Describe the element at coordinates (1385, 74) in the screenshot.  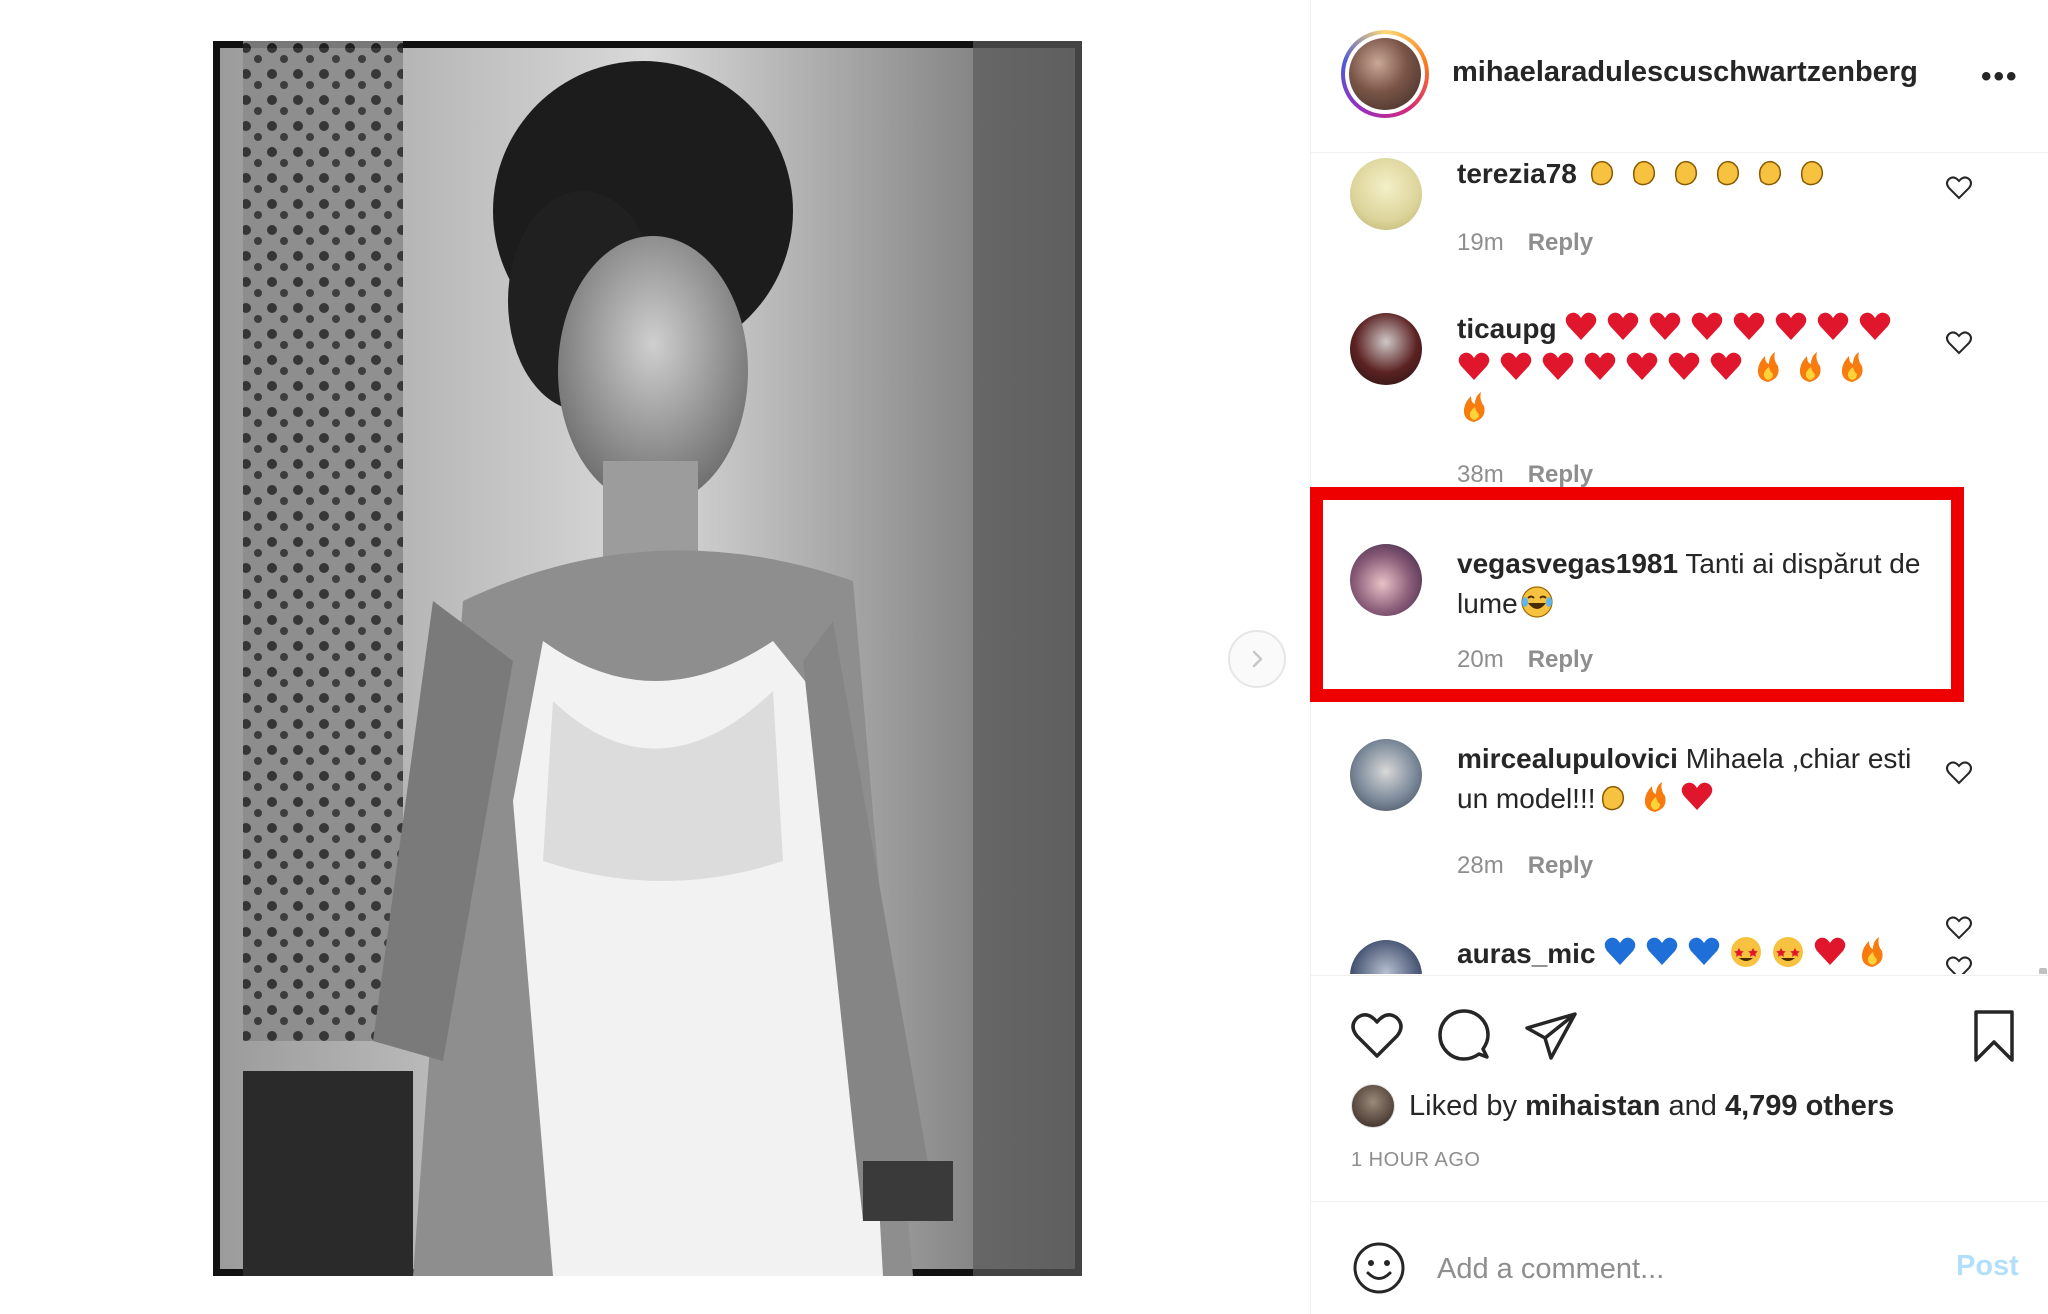
I see `author-avatar` at that location.